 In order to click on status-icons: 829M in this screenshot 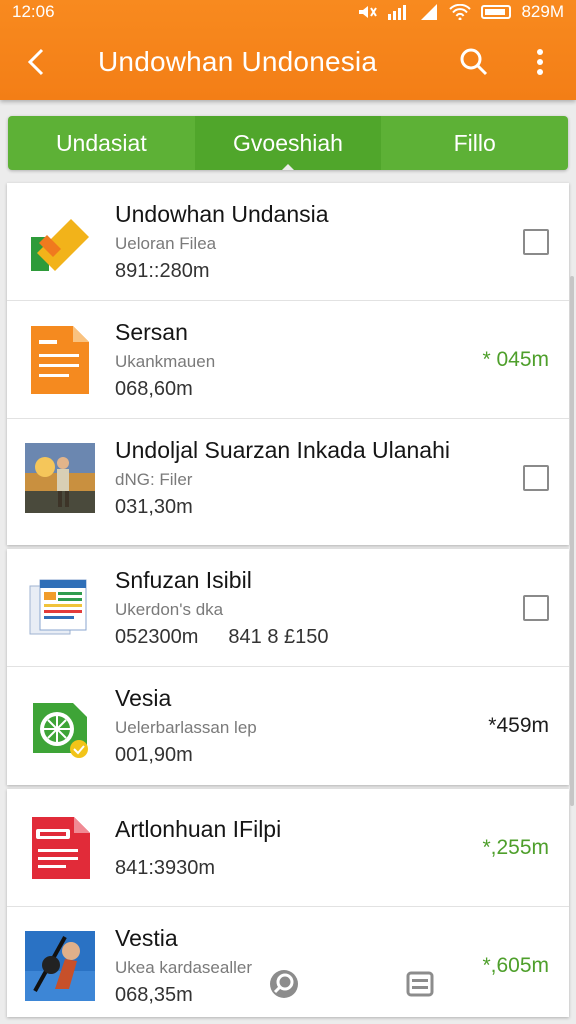, I will do `click(460, 12)`.